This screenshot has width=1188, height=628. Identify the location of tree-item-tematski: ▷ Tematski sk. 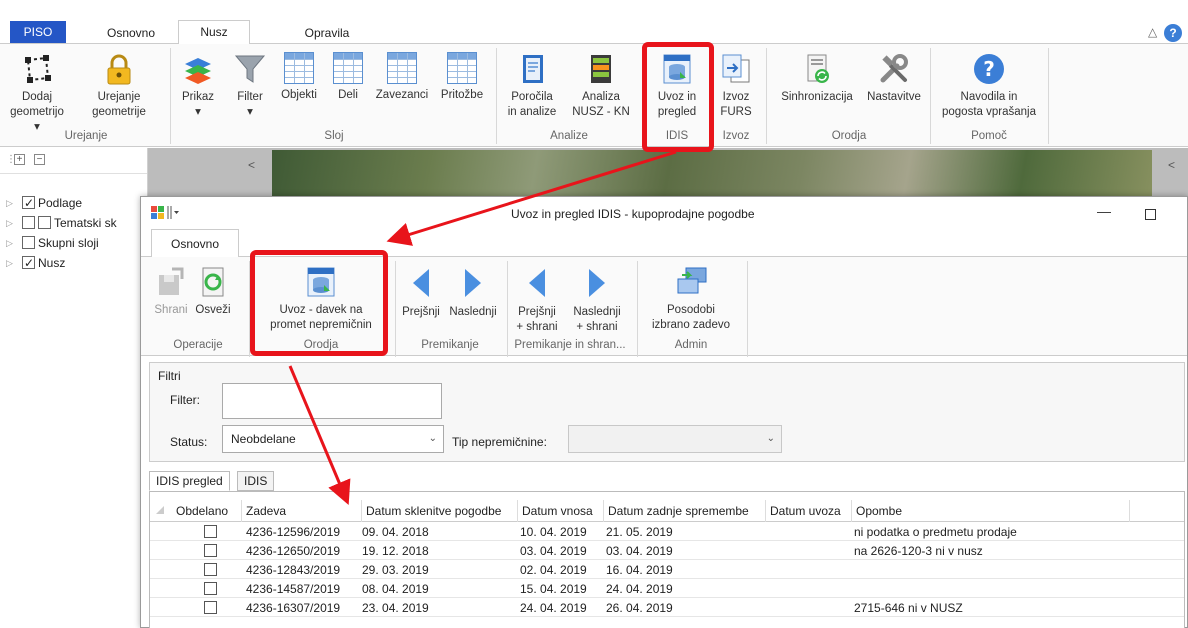
(61, 223).